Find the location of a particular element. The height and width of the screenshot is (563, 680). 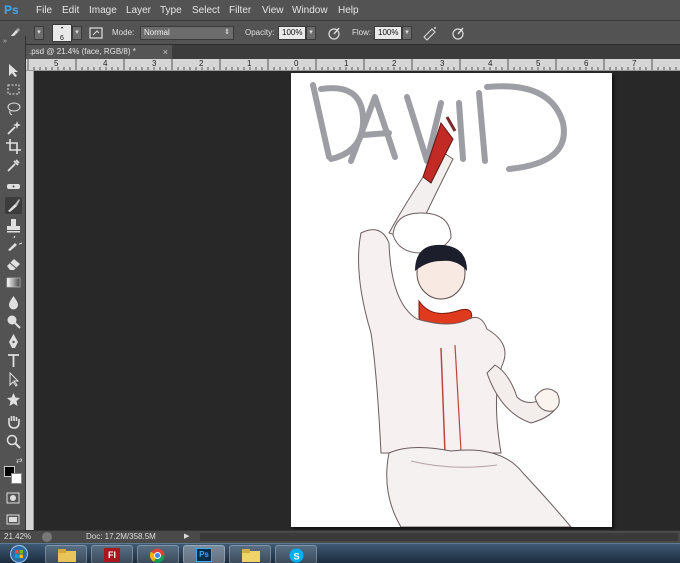

document-tab-title: .psd @ 21.4% (face, RGB/8) * is located at coordinates (82, 51).